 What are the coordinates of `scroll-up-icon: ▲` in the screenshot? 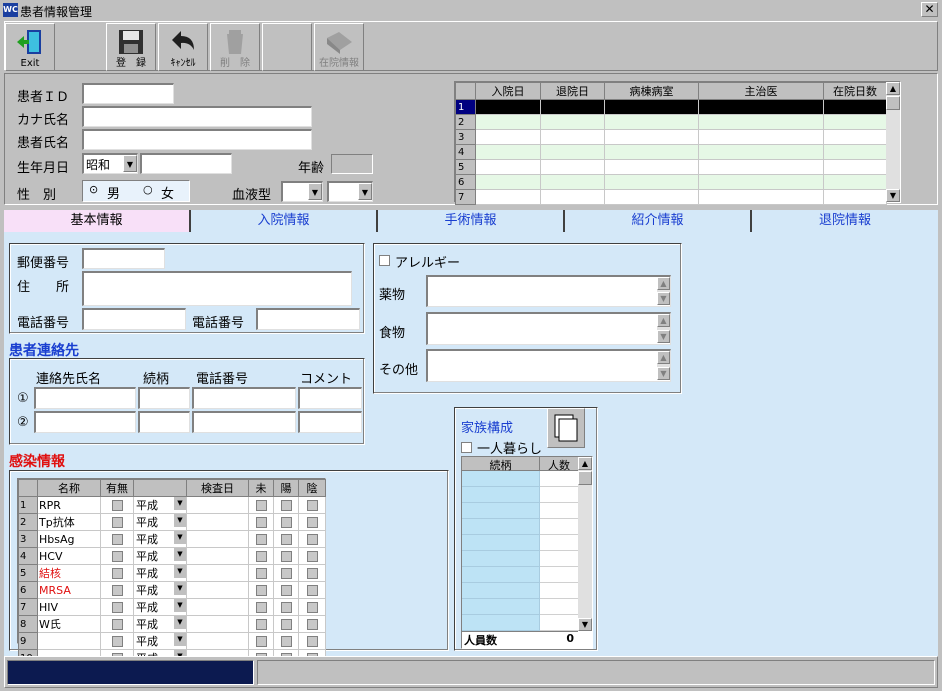 It's located at (663, 283).